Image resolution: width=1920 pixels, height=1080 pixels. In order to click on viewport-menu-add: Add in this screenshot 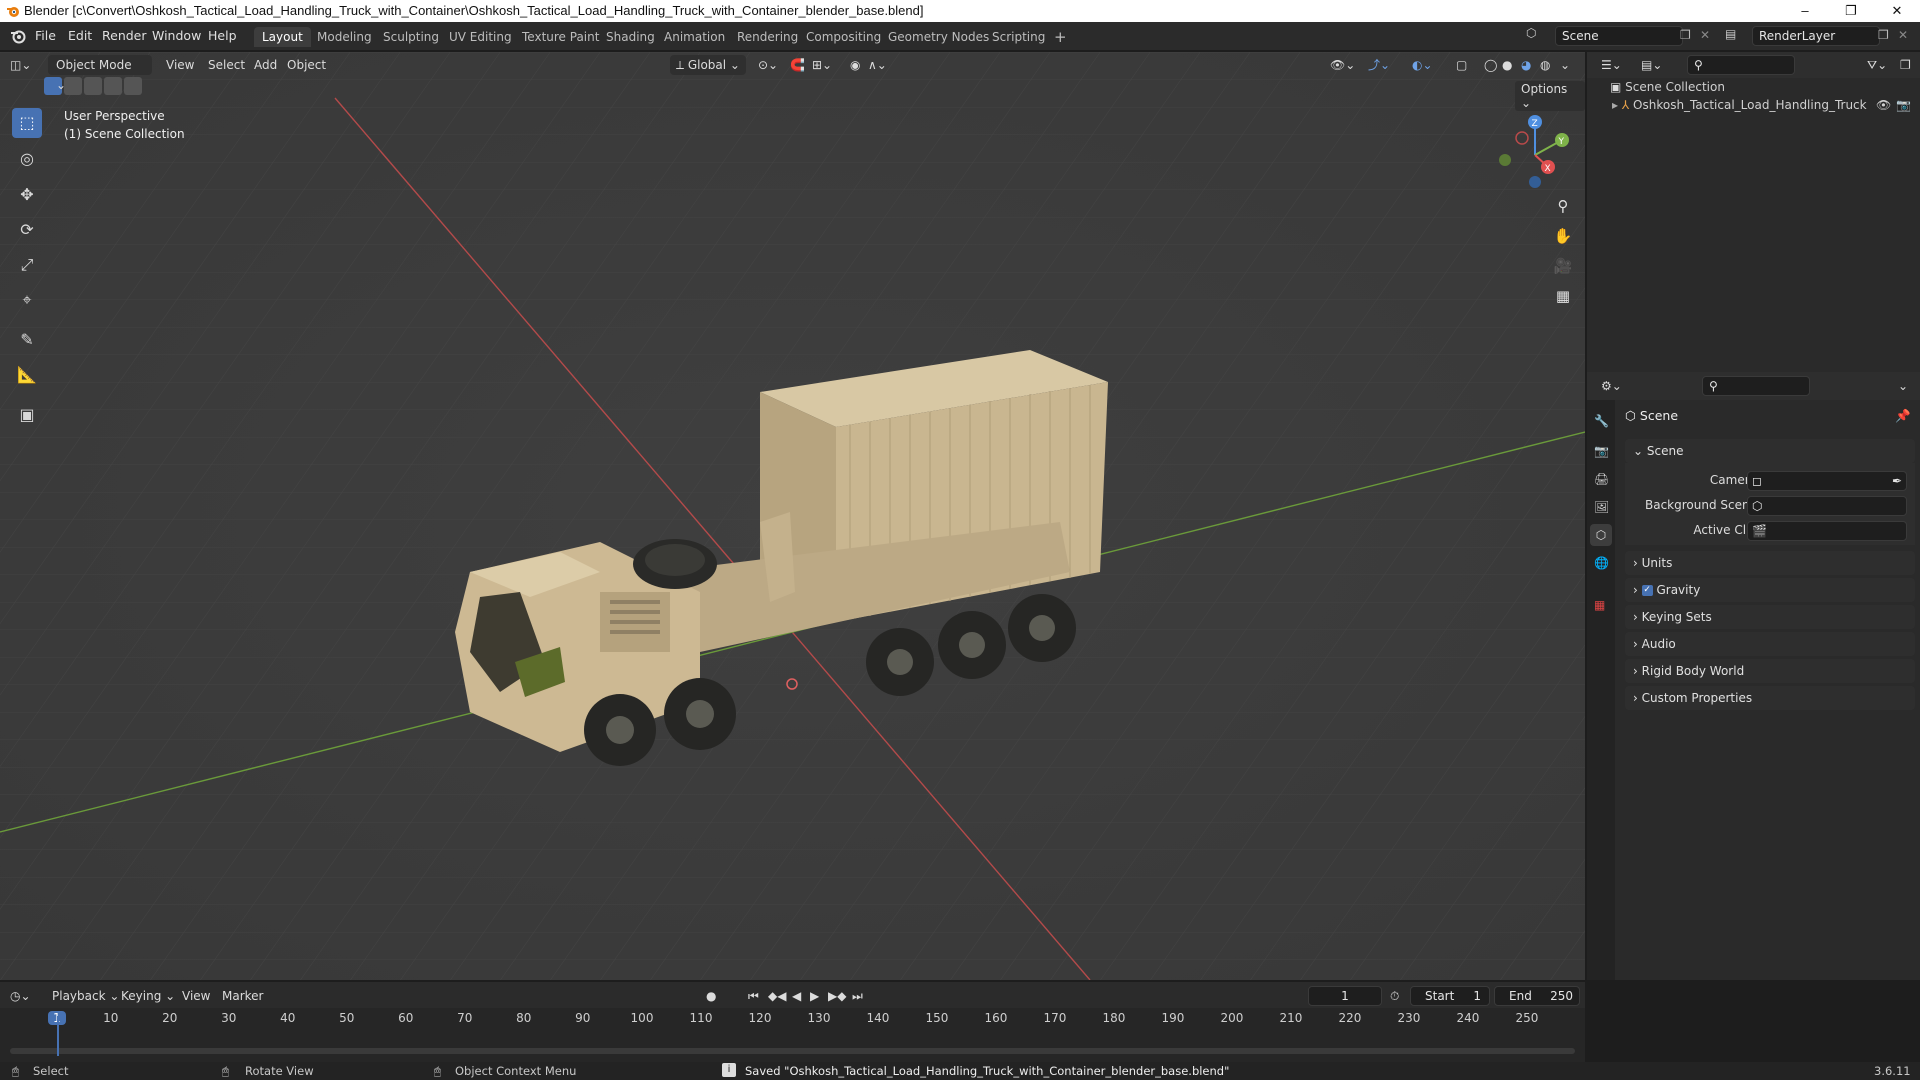, I will do `click(265, 65)`.